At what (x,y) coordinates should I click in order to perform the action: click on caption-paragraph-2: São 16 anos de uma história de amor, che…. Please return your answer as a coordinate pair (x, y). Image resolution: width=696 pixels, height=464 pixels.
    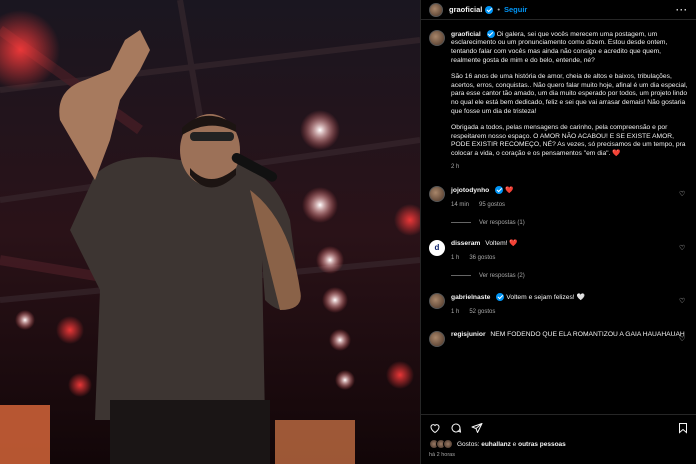
    Looking at the image, I should click on (569, 94).